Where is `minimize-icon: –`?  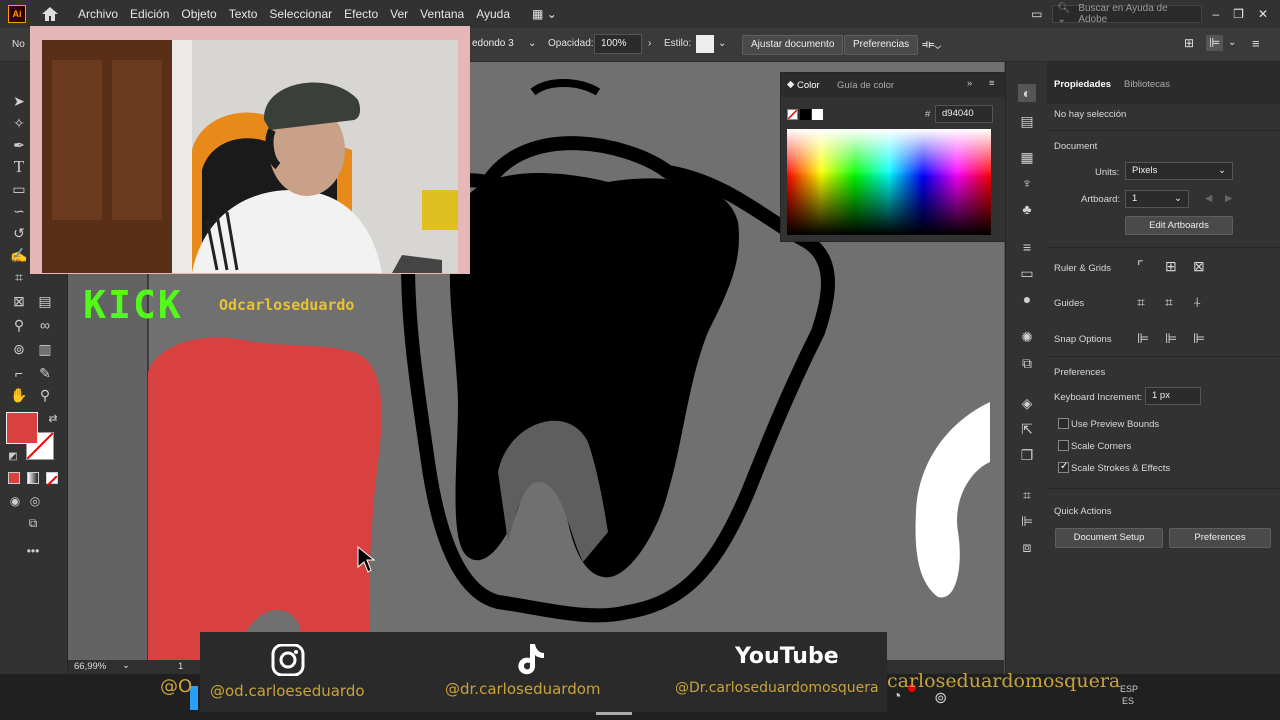 minimize-icon: – is located at coordinates (1215, 14).